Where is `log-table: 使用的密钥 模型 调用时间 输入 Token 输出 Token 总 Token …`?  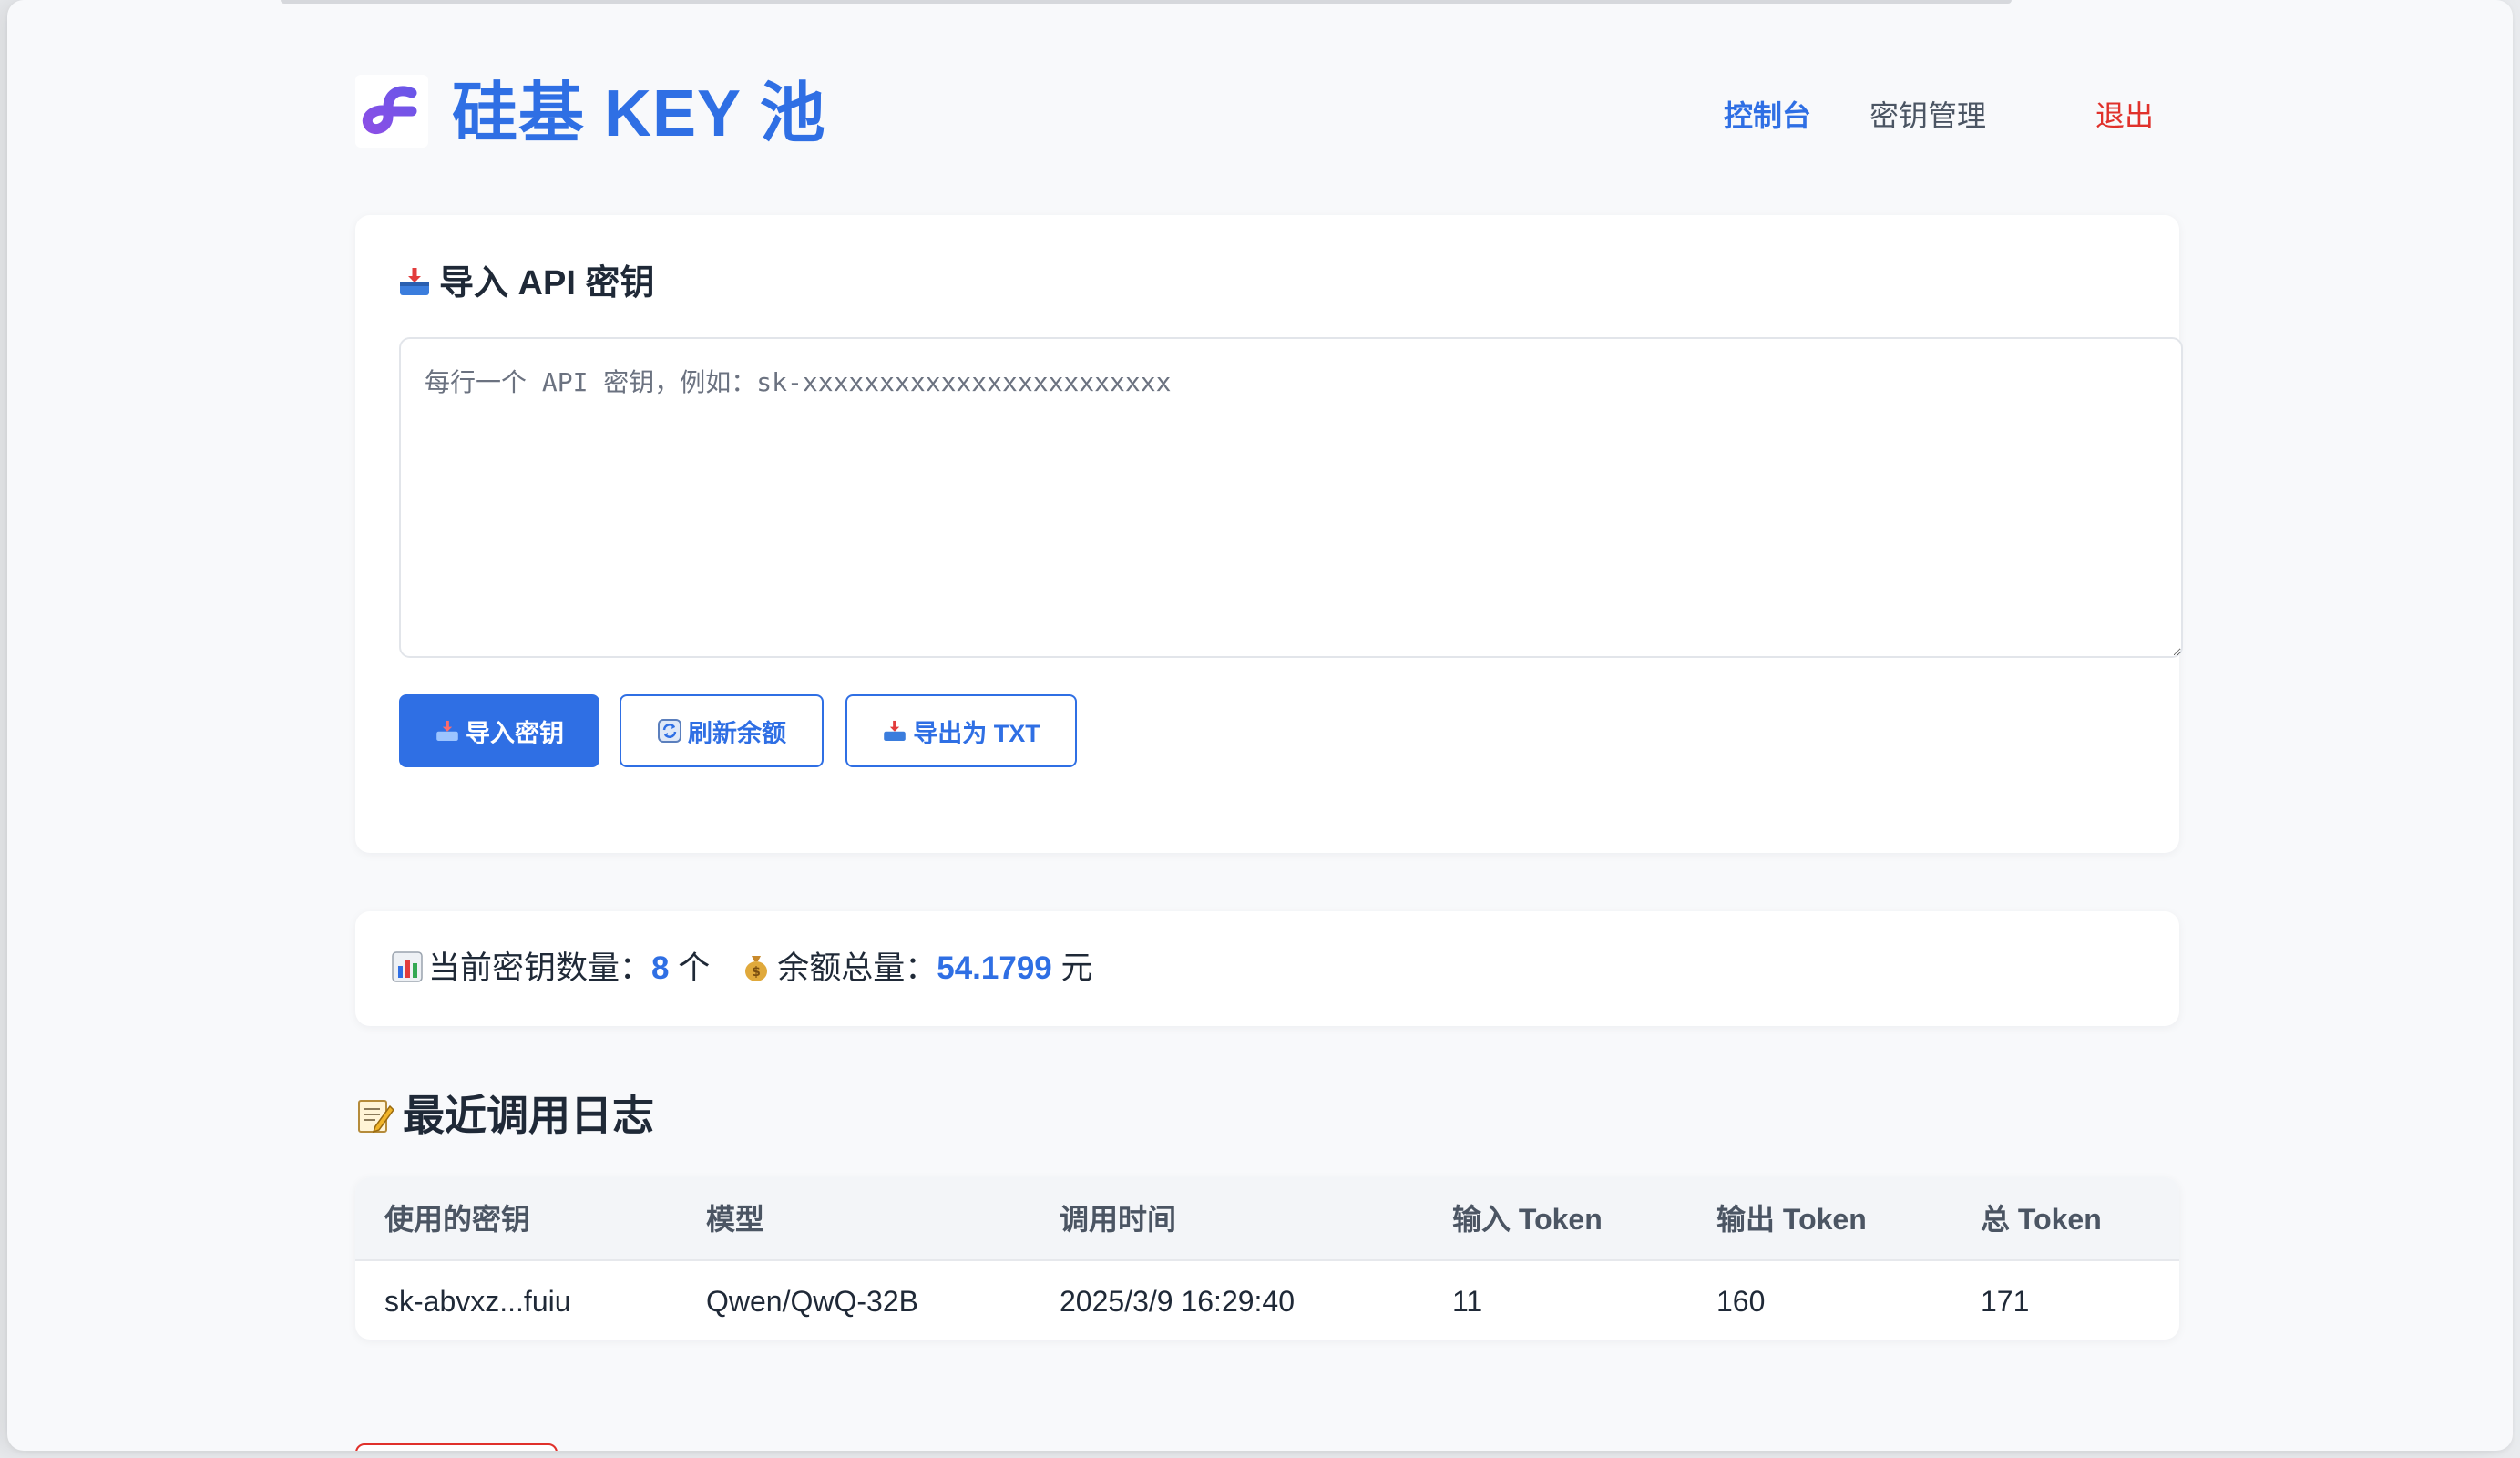
log-table: 使用的密钥 模型 调用时间 输入 Token 输出 Token 总 Token … is located at coordinates (1267, 1258).